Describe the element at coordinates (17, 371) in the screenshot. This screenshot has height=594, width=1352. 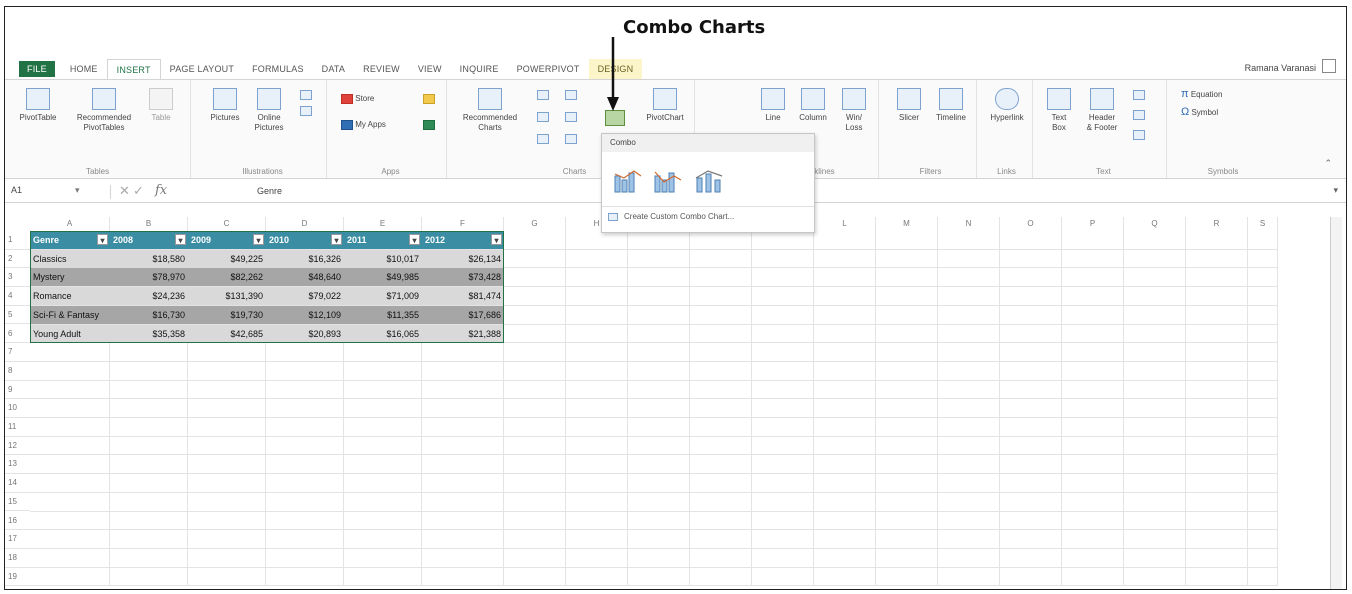
I see `row-header-8: 8` at that location.